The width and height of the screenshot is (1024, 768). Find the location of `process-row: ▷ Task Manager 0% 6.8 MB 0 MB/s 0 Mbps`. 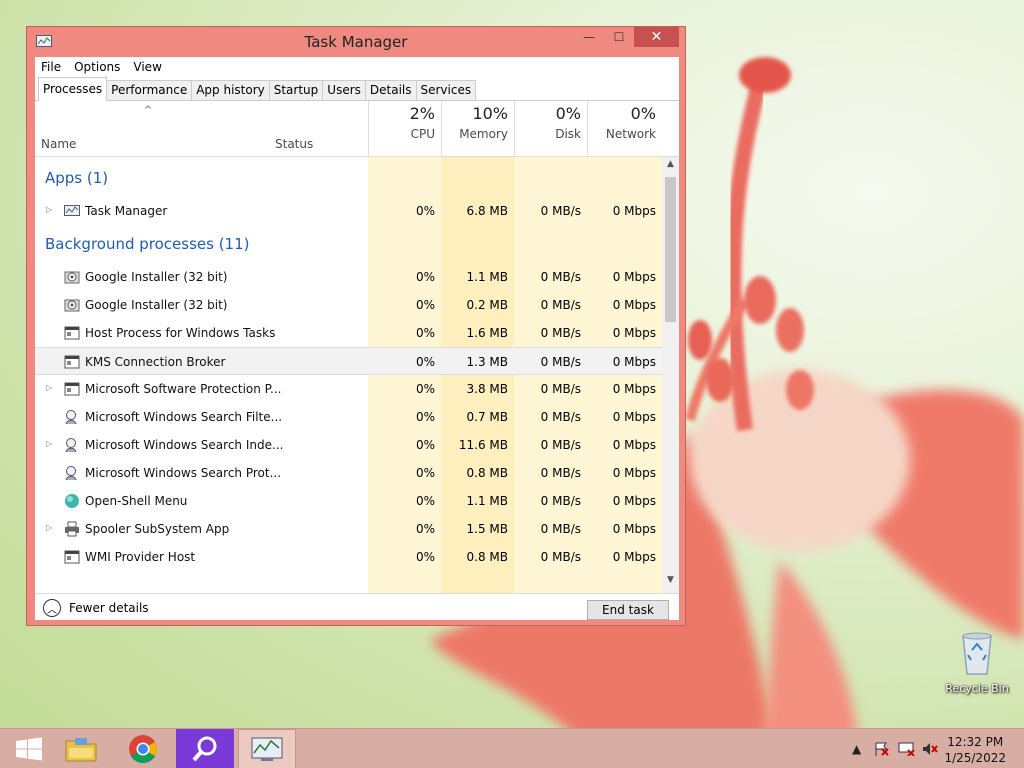

process-row: ▷ Task Manager 0% 6.8 MB 0 MB/s 0 Mbps is located at coordinates (348, 211).